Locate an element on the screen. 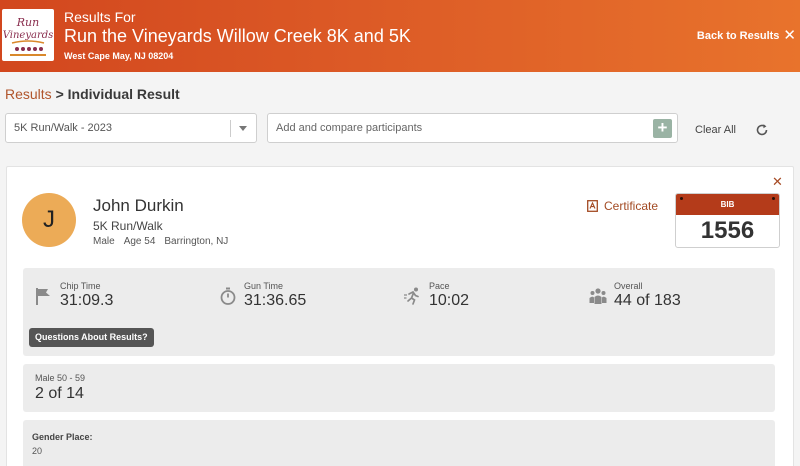 Image resolution: width=800 pixels, height=466 pixels. event-logo: Run Vineyards is located at coordinates (28, 35).